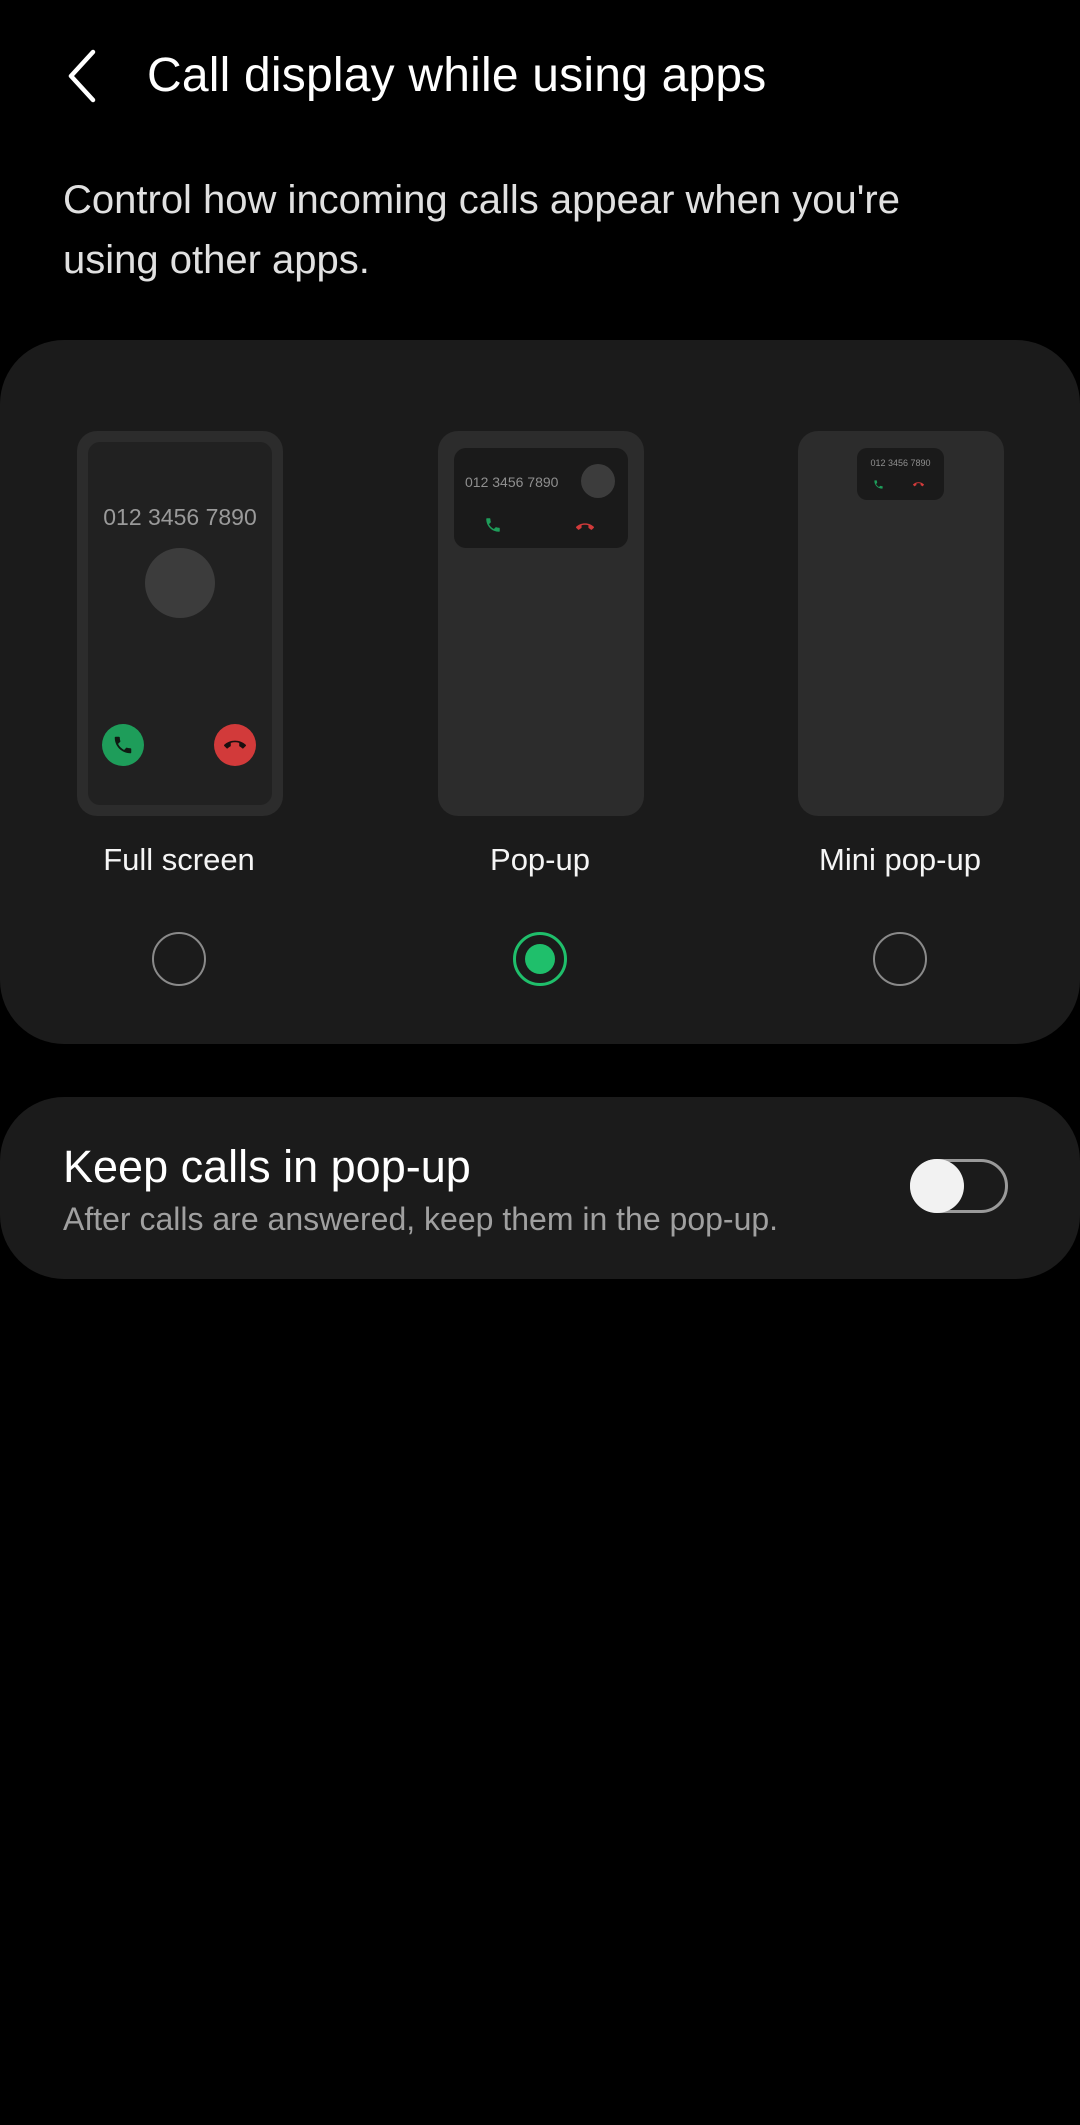 The width and height of the screenshot is (1080, 2125). I want to click on option-full-screen: 012 3456 7890 Full screen, so click(179, 692).